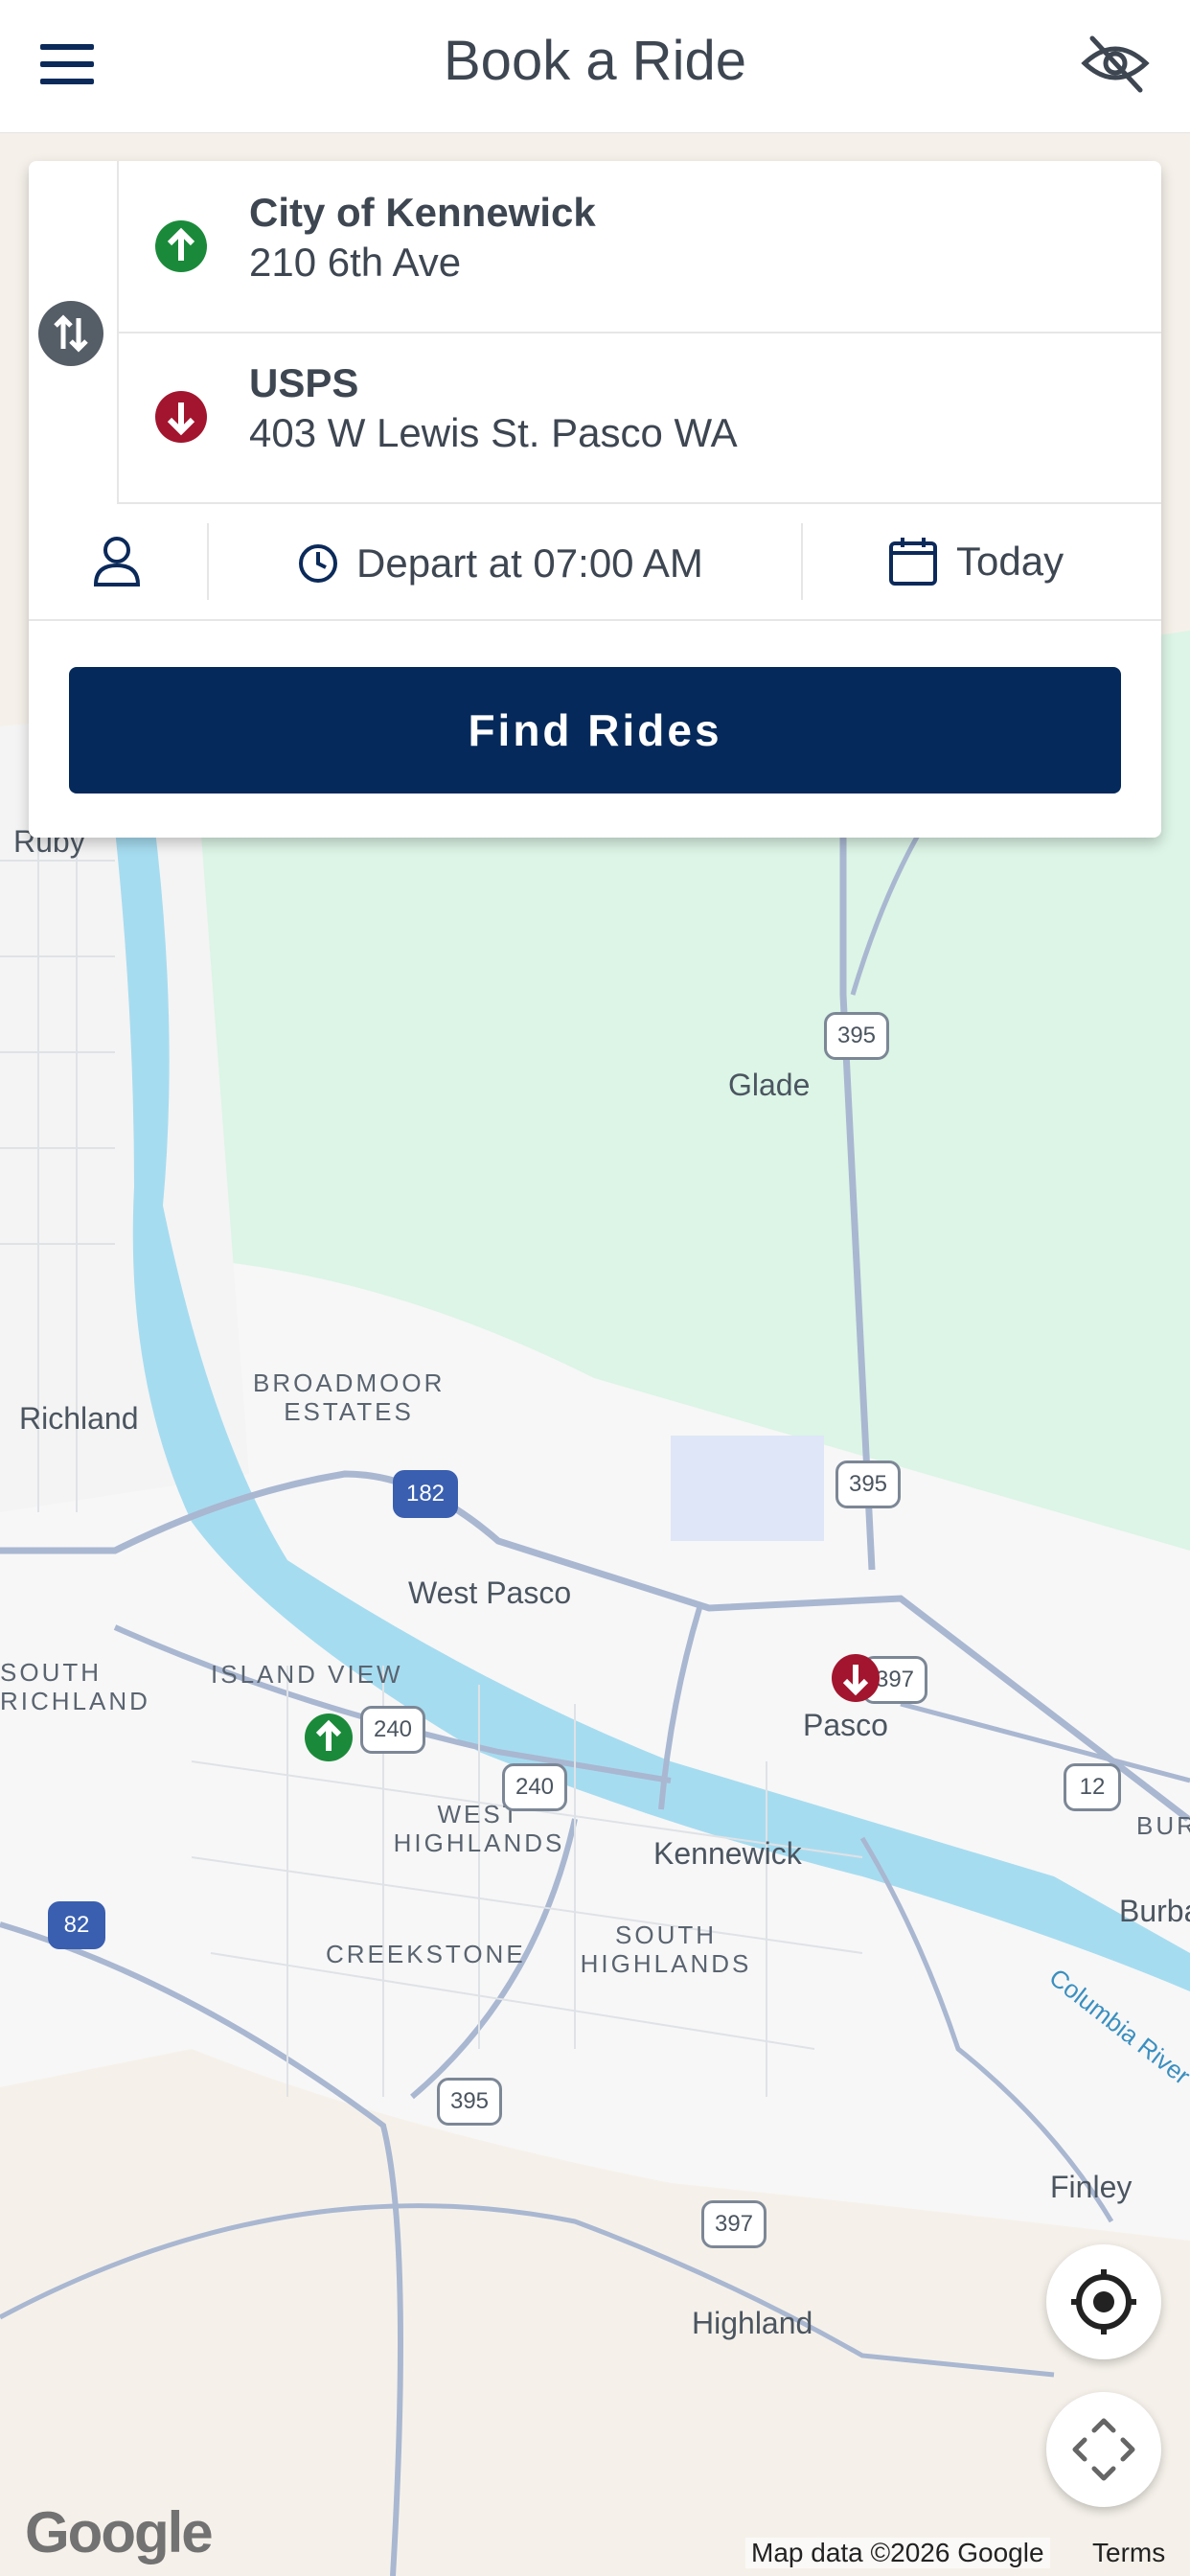  I want to click on swap-column, so click(74, 331).